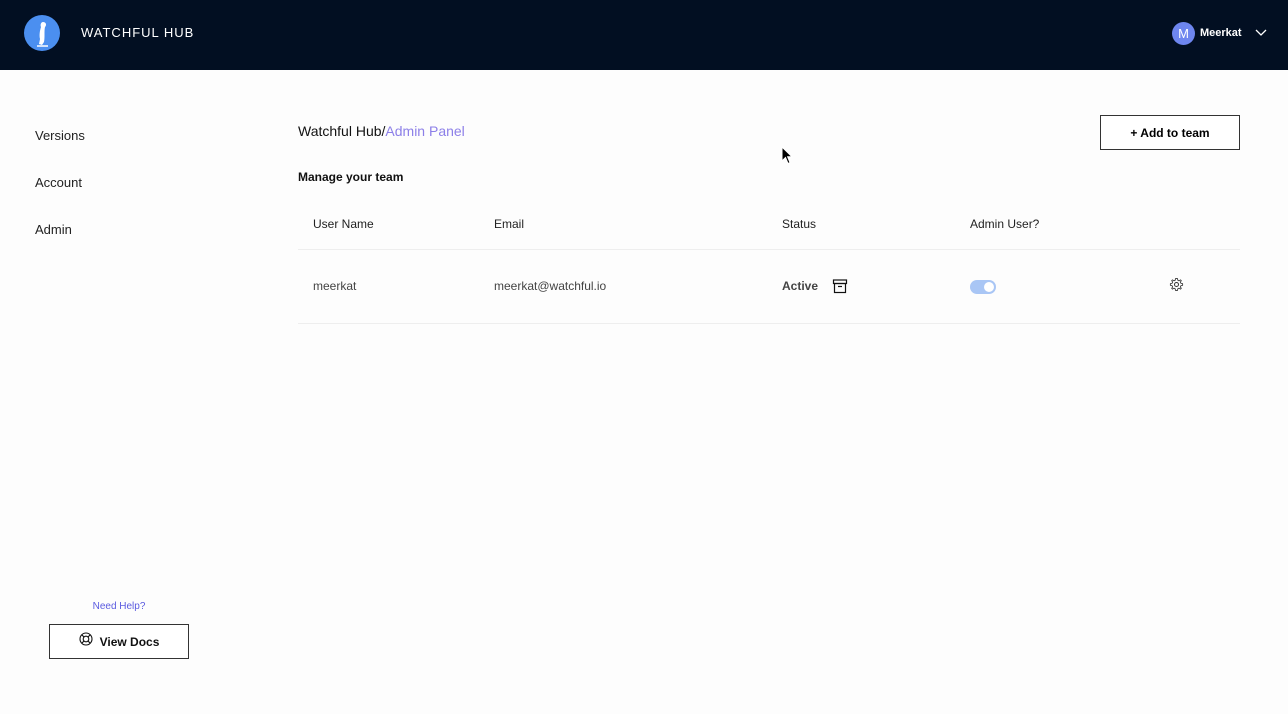  I want to click on page-title: Manage your team, so click(351, 177).